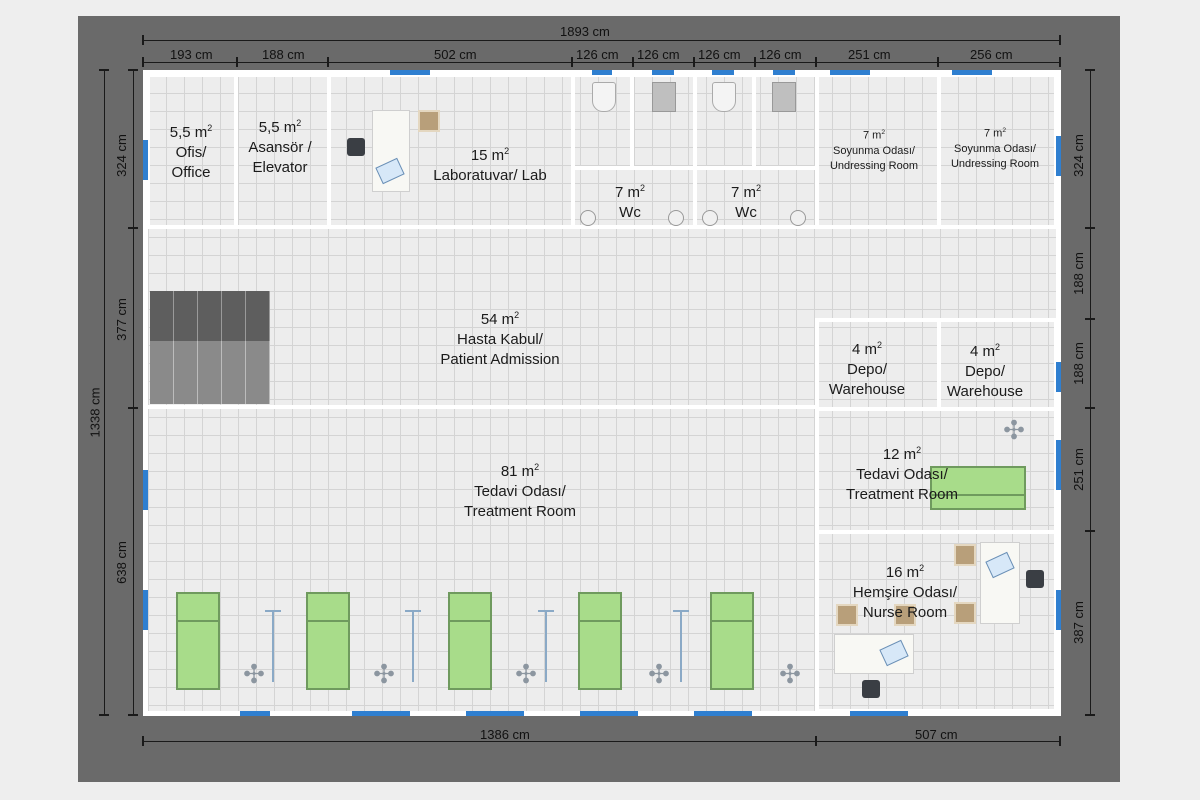 This screenshot has height=800, width=1200. What do you see at coordinates (602, 40) in the screenshot?
I see `top-total-dimension-line` at bounding box center [602, 40].